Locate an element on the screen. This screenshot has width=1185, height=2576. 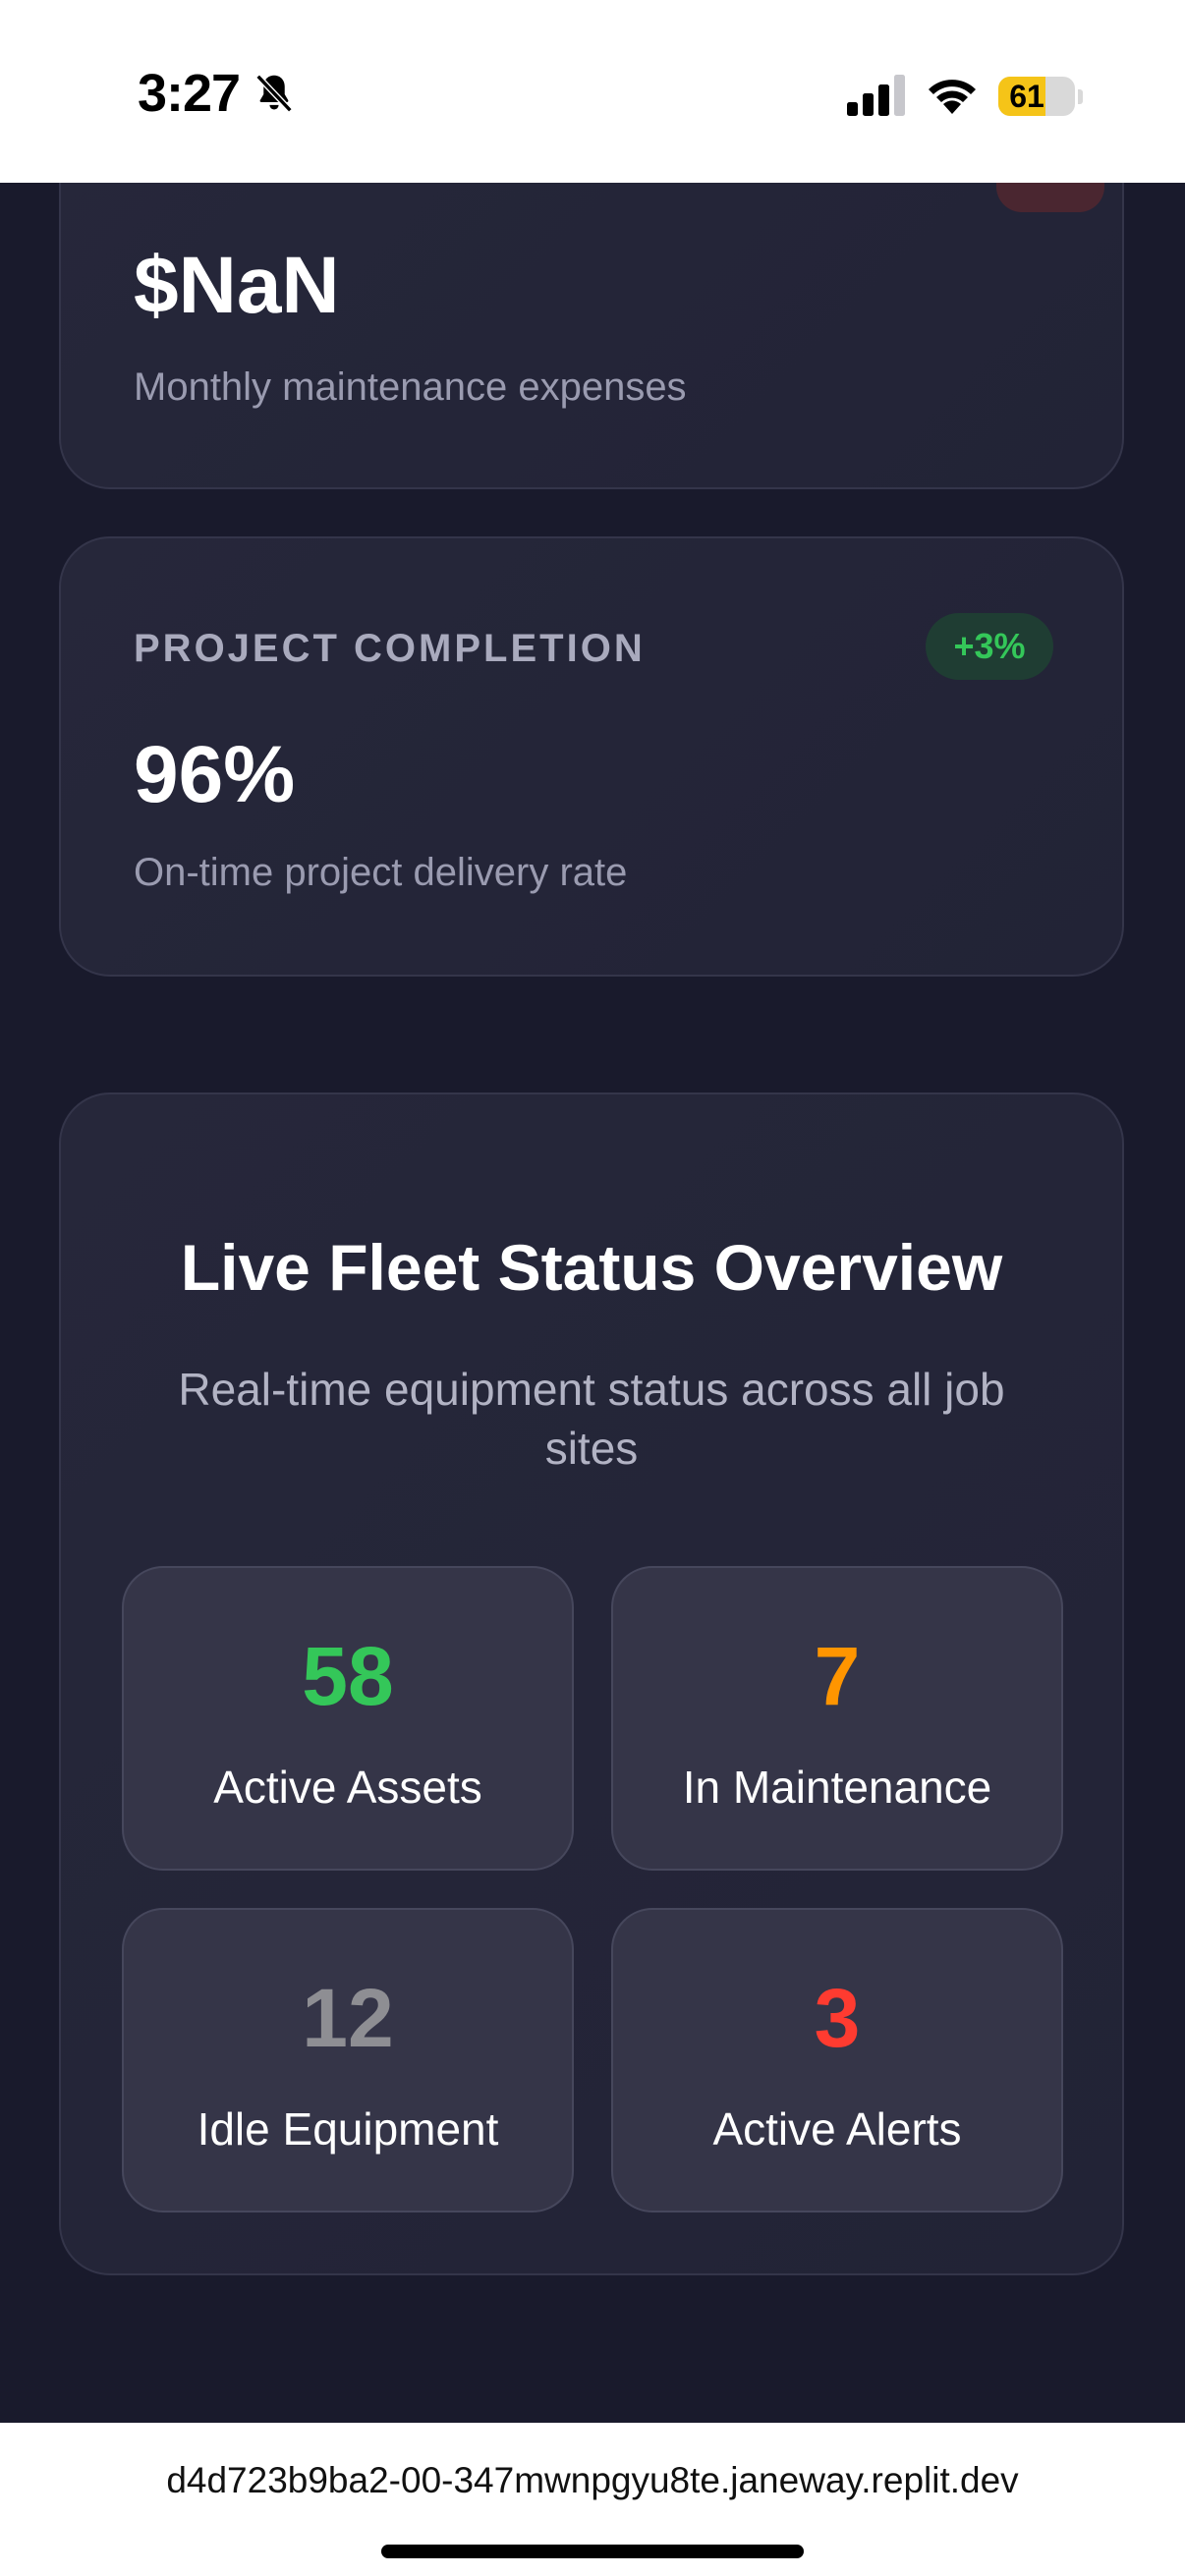
wifi-icon is located at coordinates (953, 97).